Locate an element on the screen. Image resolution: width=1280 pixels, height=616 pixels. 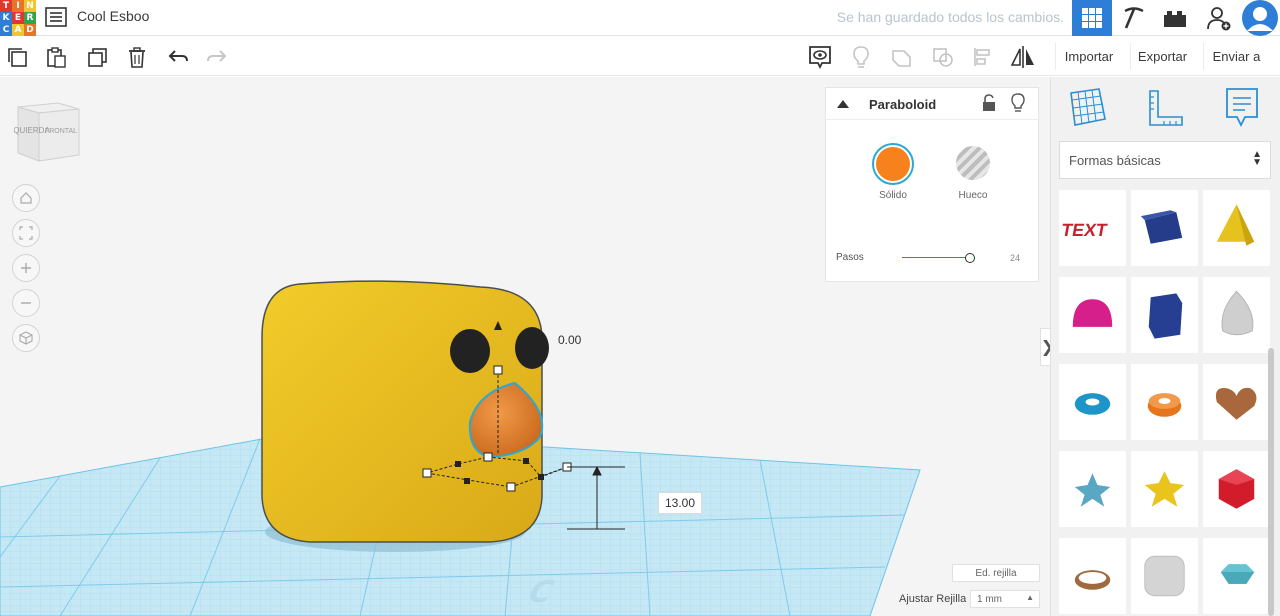
ruler-icon is located at coordinates (1166, 108).